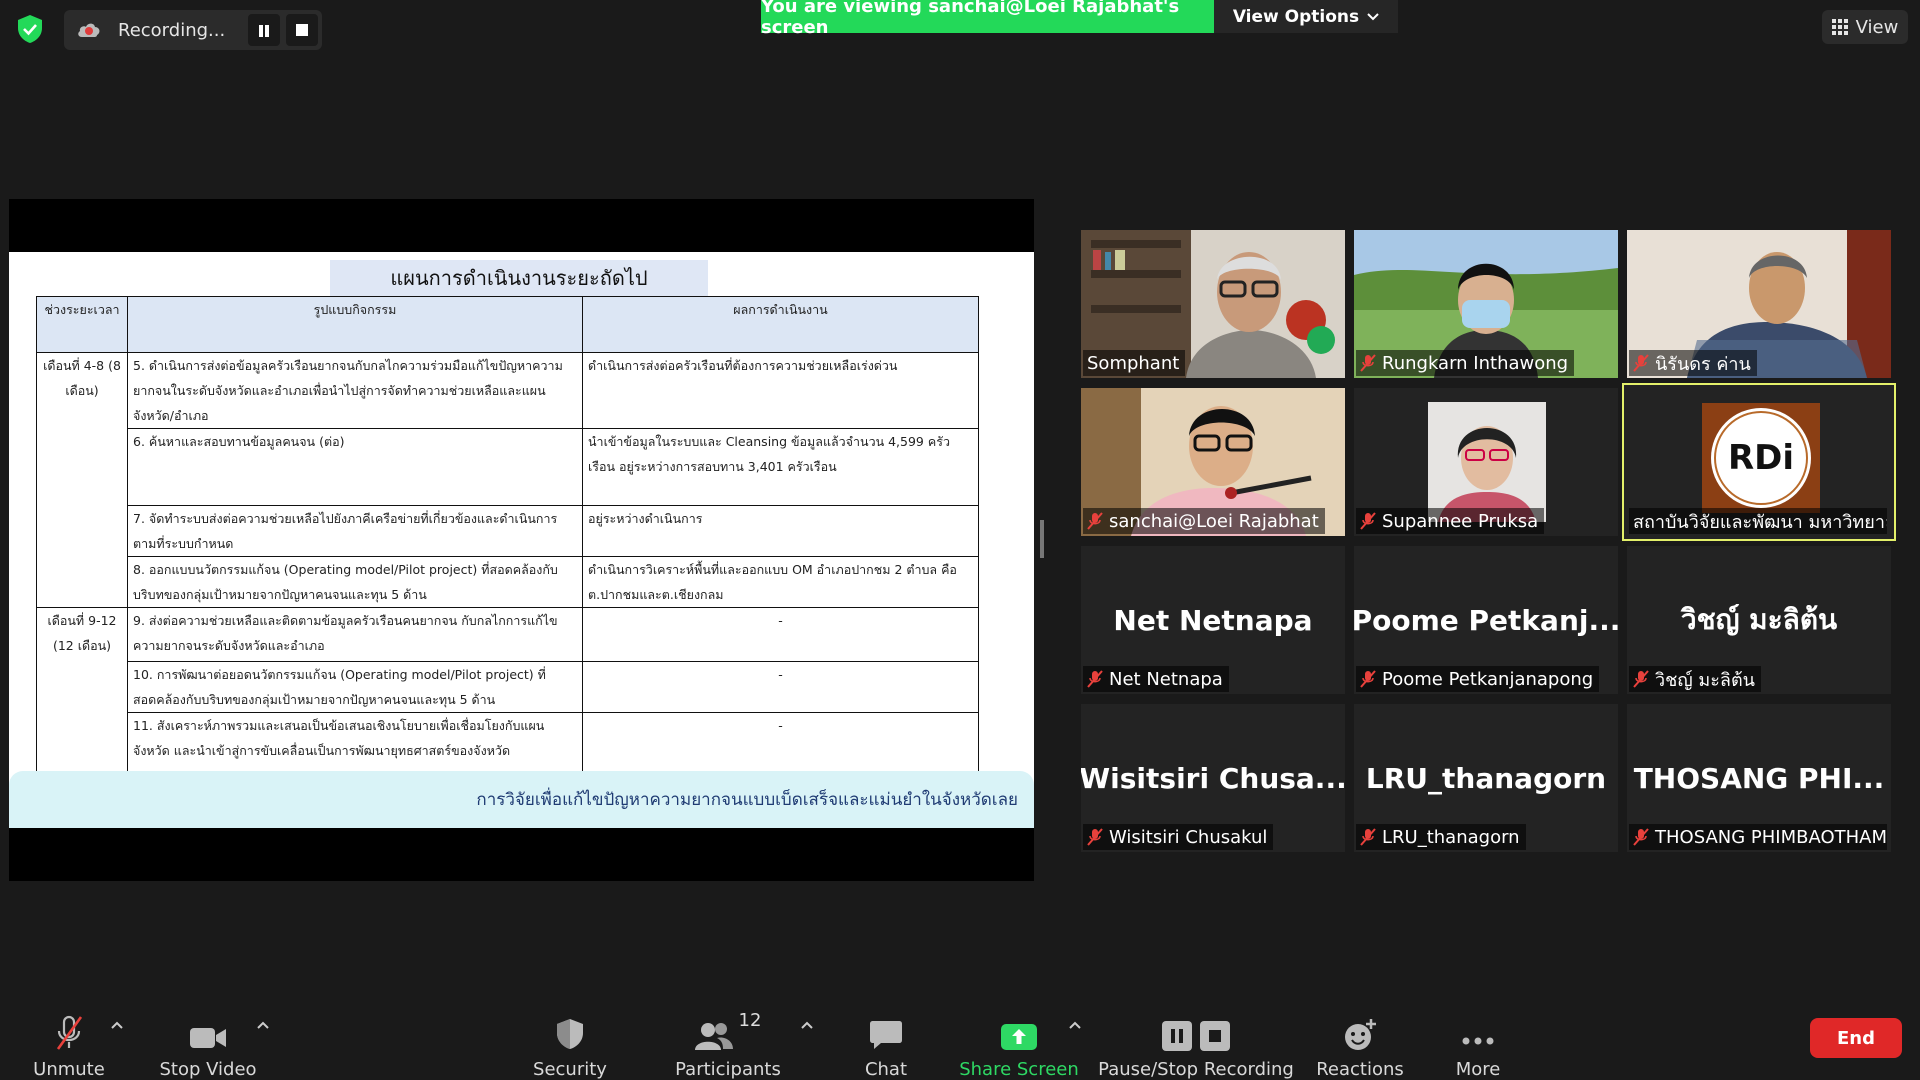 Image resolution: width=1920 pixels, height=1080 pixels. I want to click on participant-name-label: Wisitsiri Chusakul, so click(1178, 837).